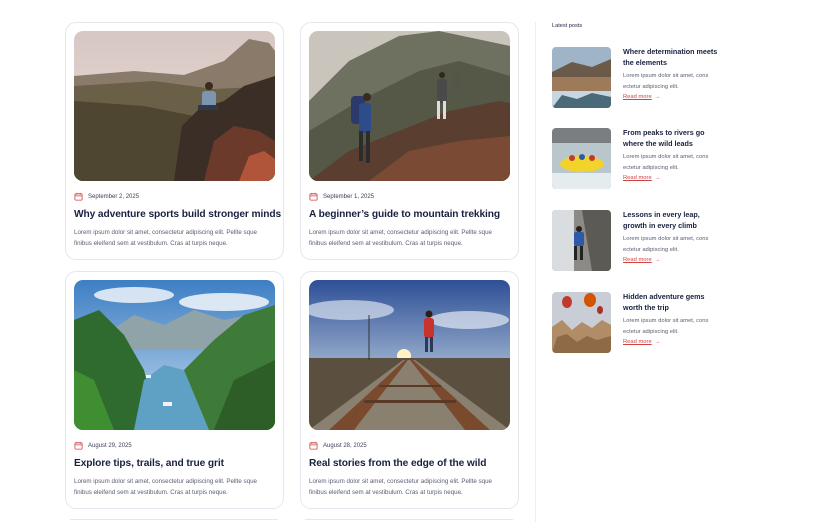 The height and width of the screenshot is (522, 824). Describe the element at coordinates (349, 196) in the screenshot. I see `card-date-text: September 1, 2025` at that location.